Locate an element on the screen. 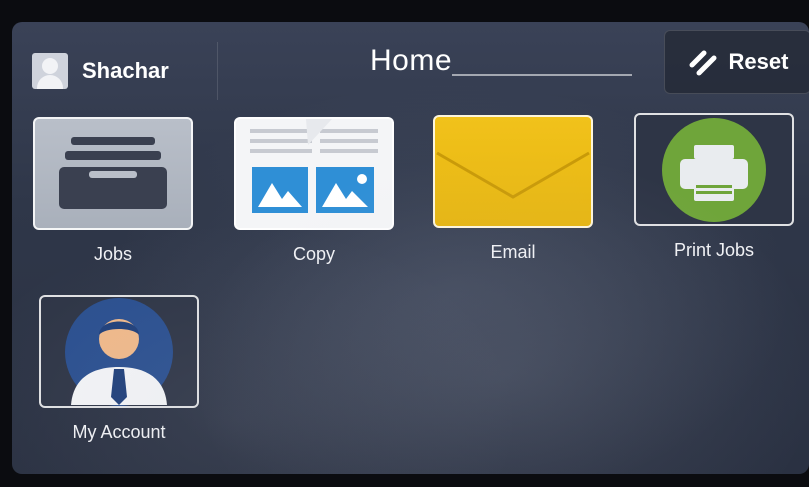 The height and width of the screenshot is (487, 809). app-tile-copy: Copy is located at coordinates (314, 191).